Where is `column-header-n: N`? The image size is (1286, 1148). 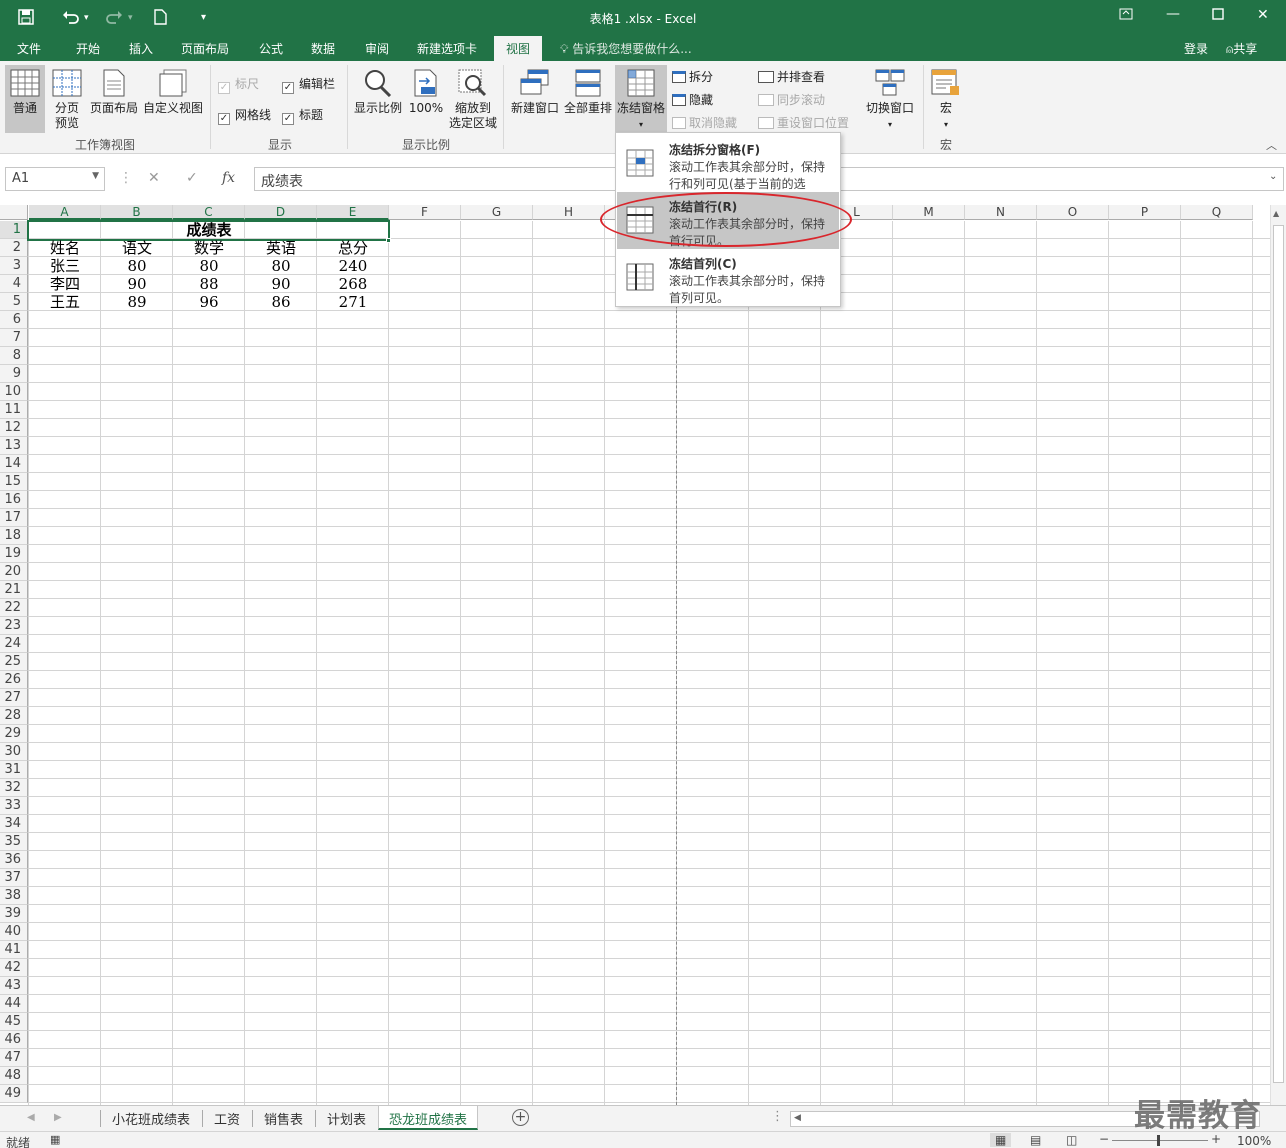 column-header-n: N is located at coordinates (1001, 212).